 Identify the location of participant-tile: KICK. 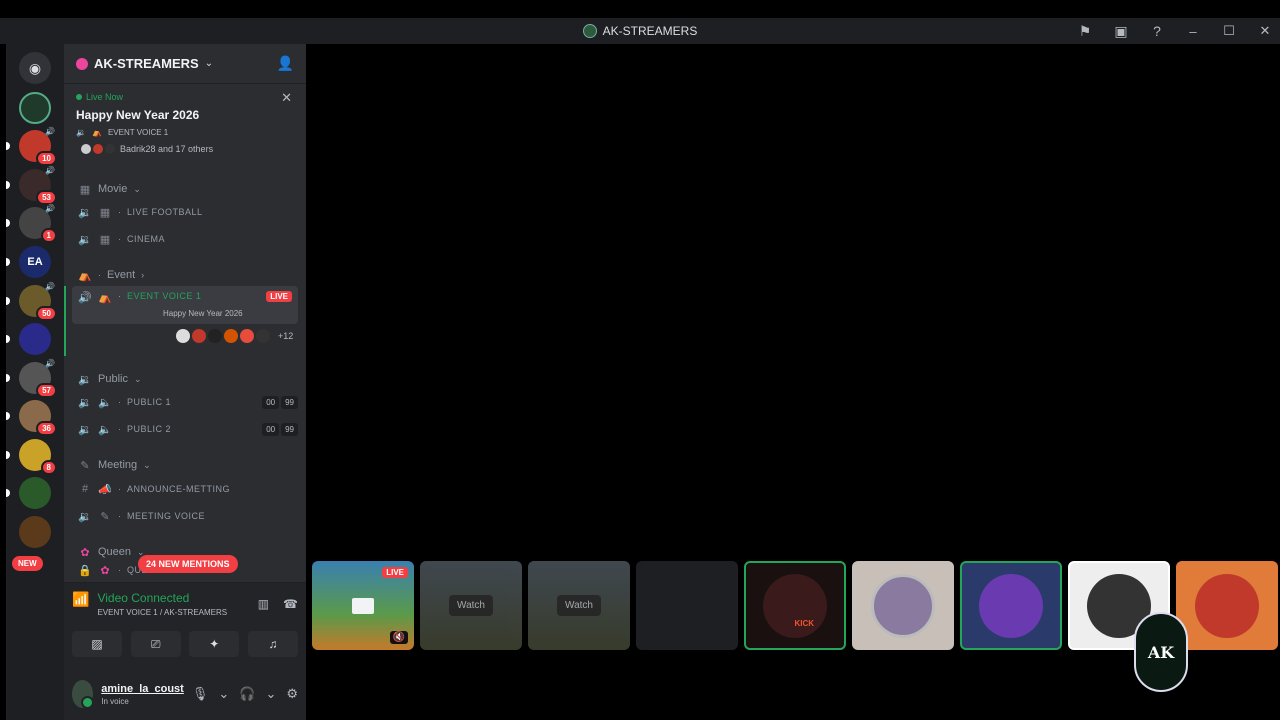
(795, 605).